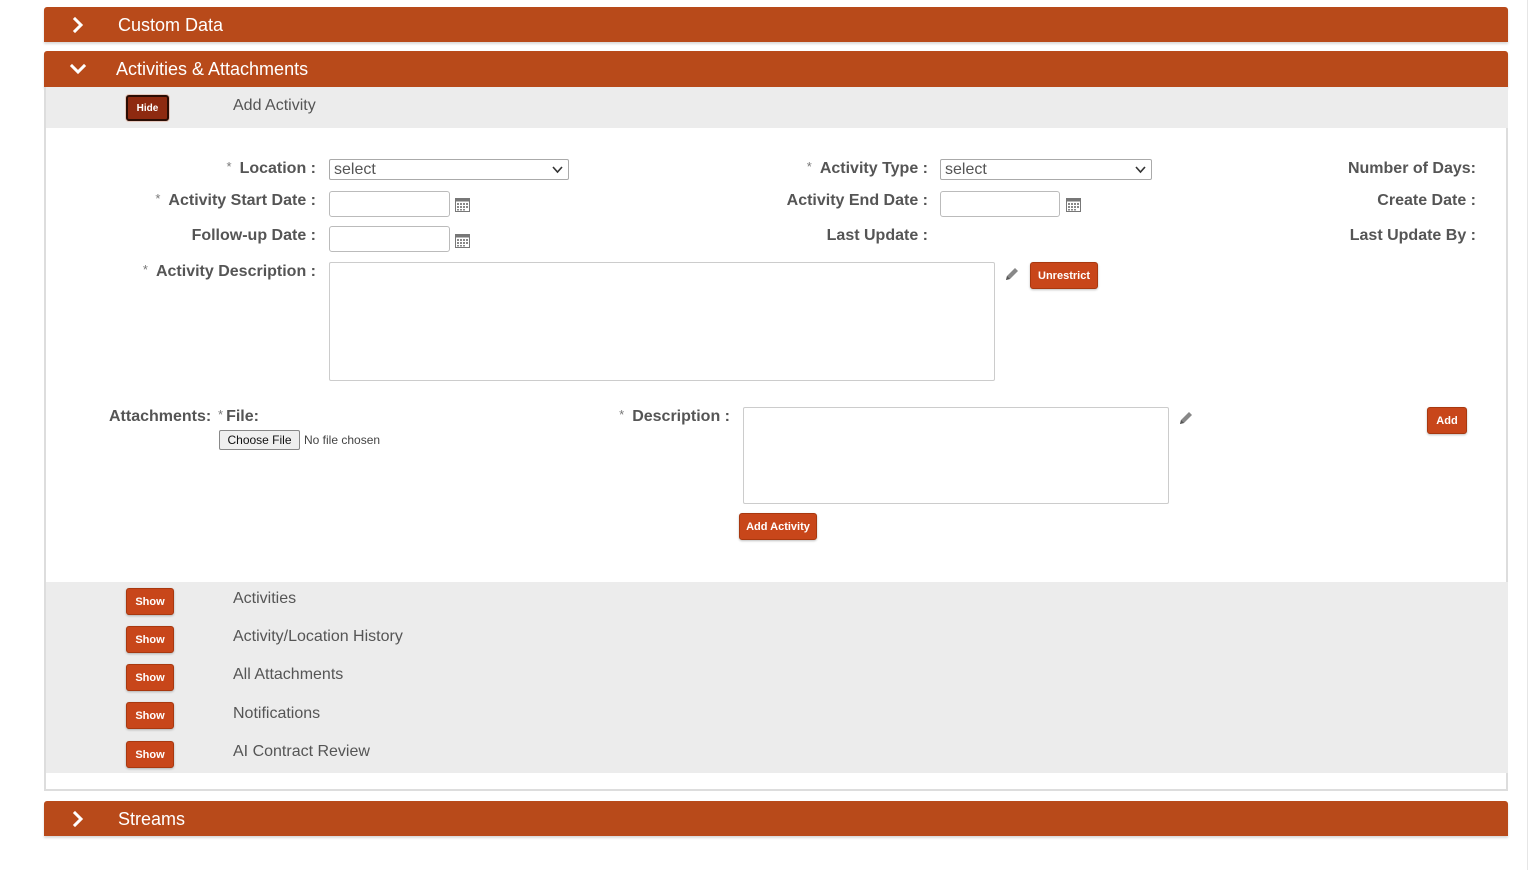  What do you see at coordinates (235, 200) in the screenshot?
I see `start-date-label: * Activity Start Date :` at bounding box center [235, 200].